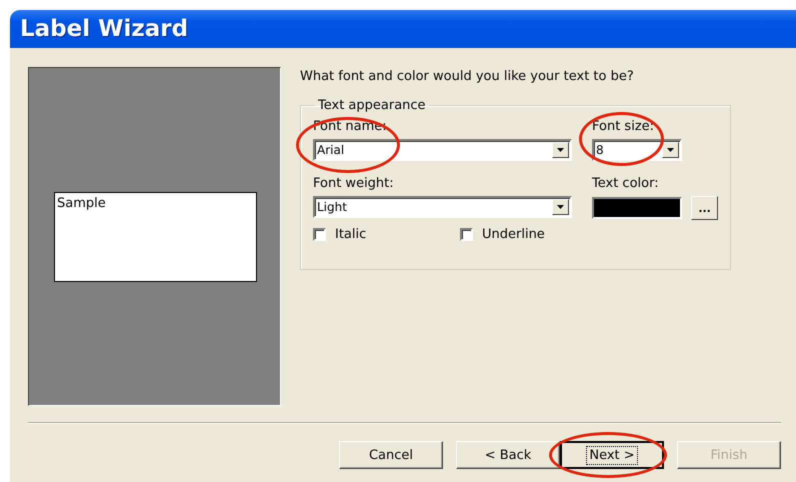 Image resolution: width=796 pixels, height=482 pixels. Describe the element at coordinates (350, 234) in the screenshot. I see `checkbox-label: Italic` at that location.